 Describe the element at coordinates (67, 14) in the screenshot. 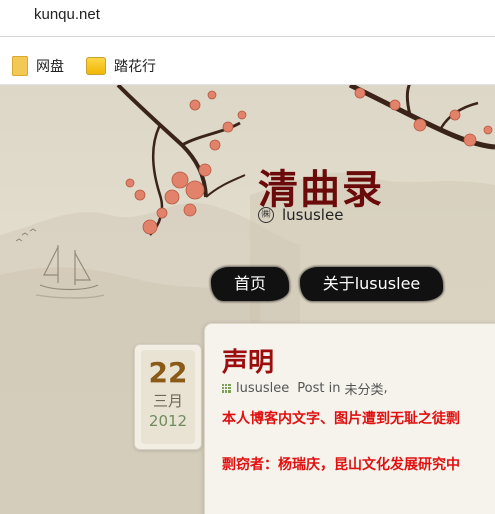

I see `url-text: kunqu.net` at that location.